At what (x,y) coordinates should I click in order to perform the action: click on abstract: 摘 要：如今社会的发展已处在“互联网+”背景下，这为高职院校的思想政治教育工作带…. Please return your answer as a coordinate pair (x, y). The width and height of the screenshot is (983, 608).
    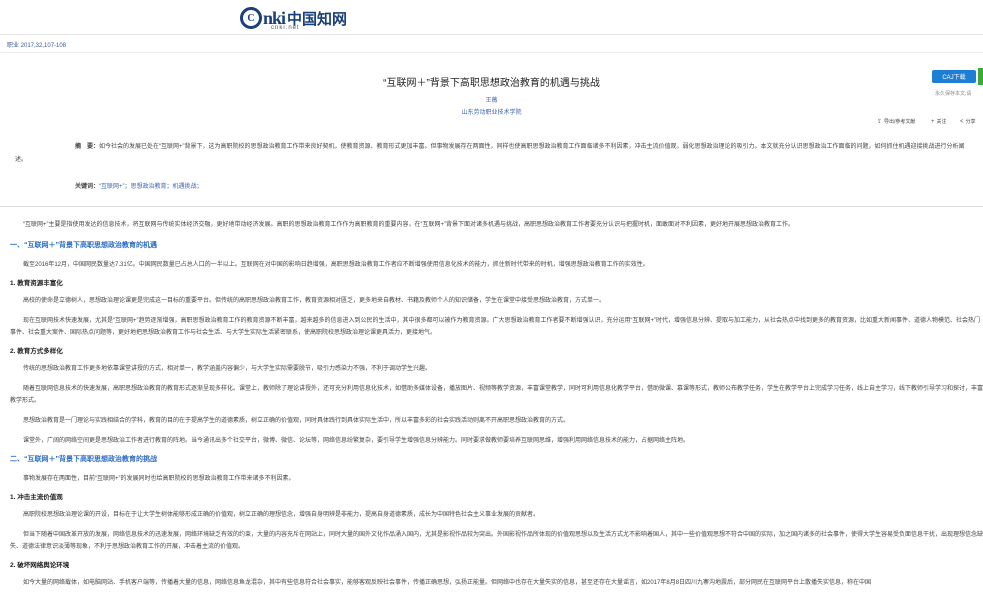
    Looking at the image, I should click on (490, 154).